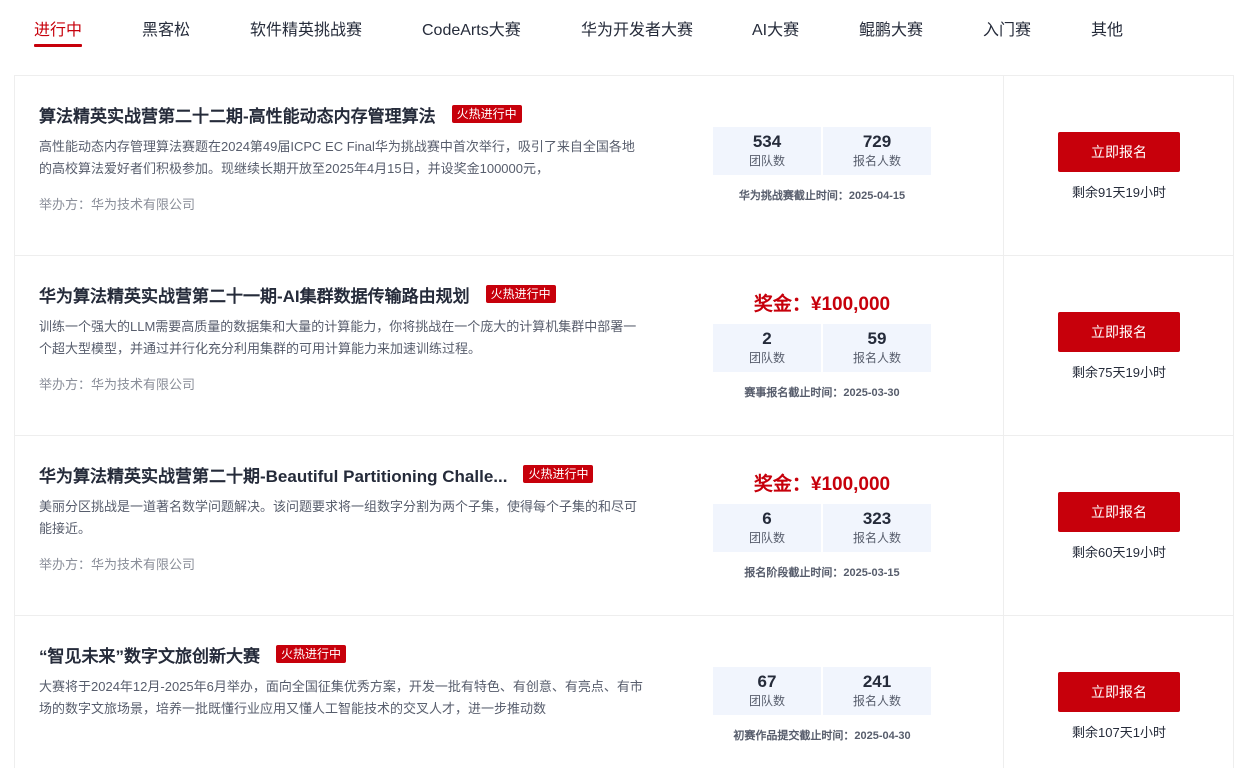 The height and width of the screenshot is (768, 1248). I want to click on competition-title: “智见未来”数字文旅创新大赛, so click(149, 654).